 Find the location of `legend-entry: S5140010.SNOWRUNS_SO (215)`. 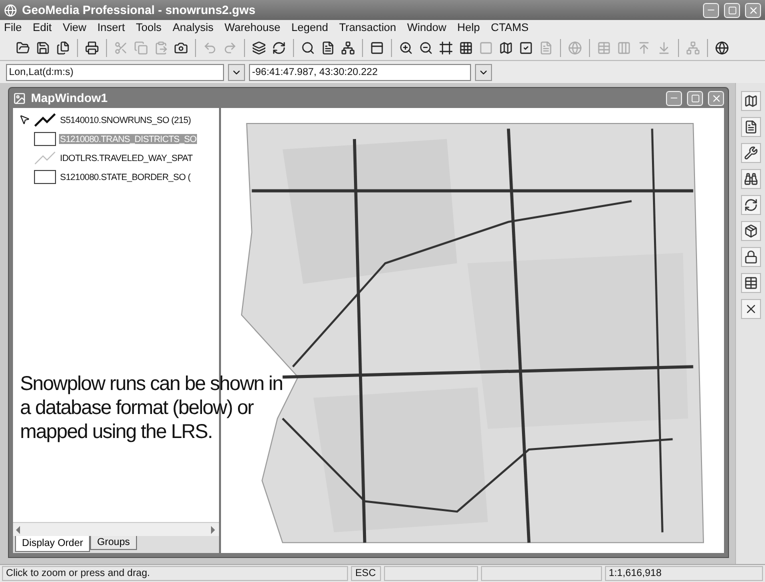

legend-entry: S5140010.SNOWRUNS_SO (215) is located at coordinates (125, 119).